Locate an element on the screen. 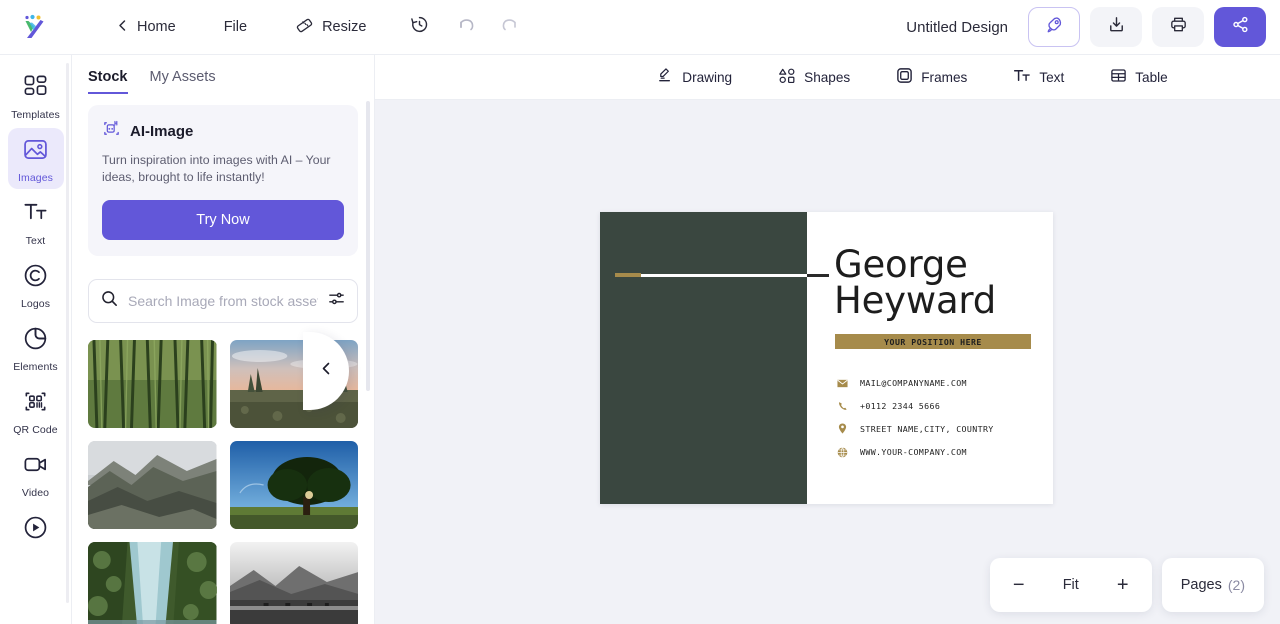  sidebar-label: Logos is located at coordinates (35, 304).